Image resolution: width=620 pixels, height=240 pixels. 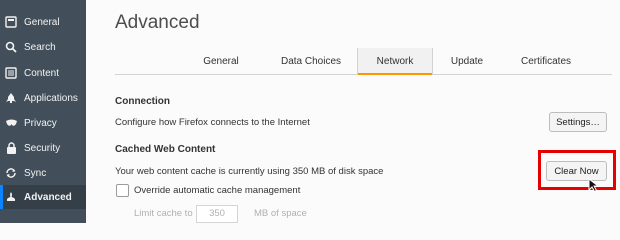 I want to click on tab-update: Update, so click(x=467, y=61).